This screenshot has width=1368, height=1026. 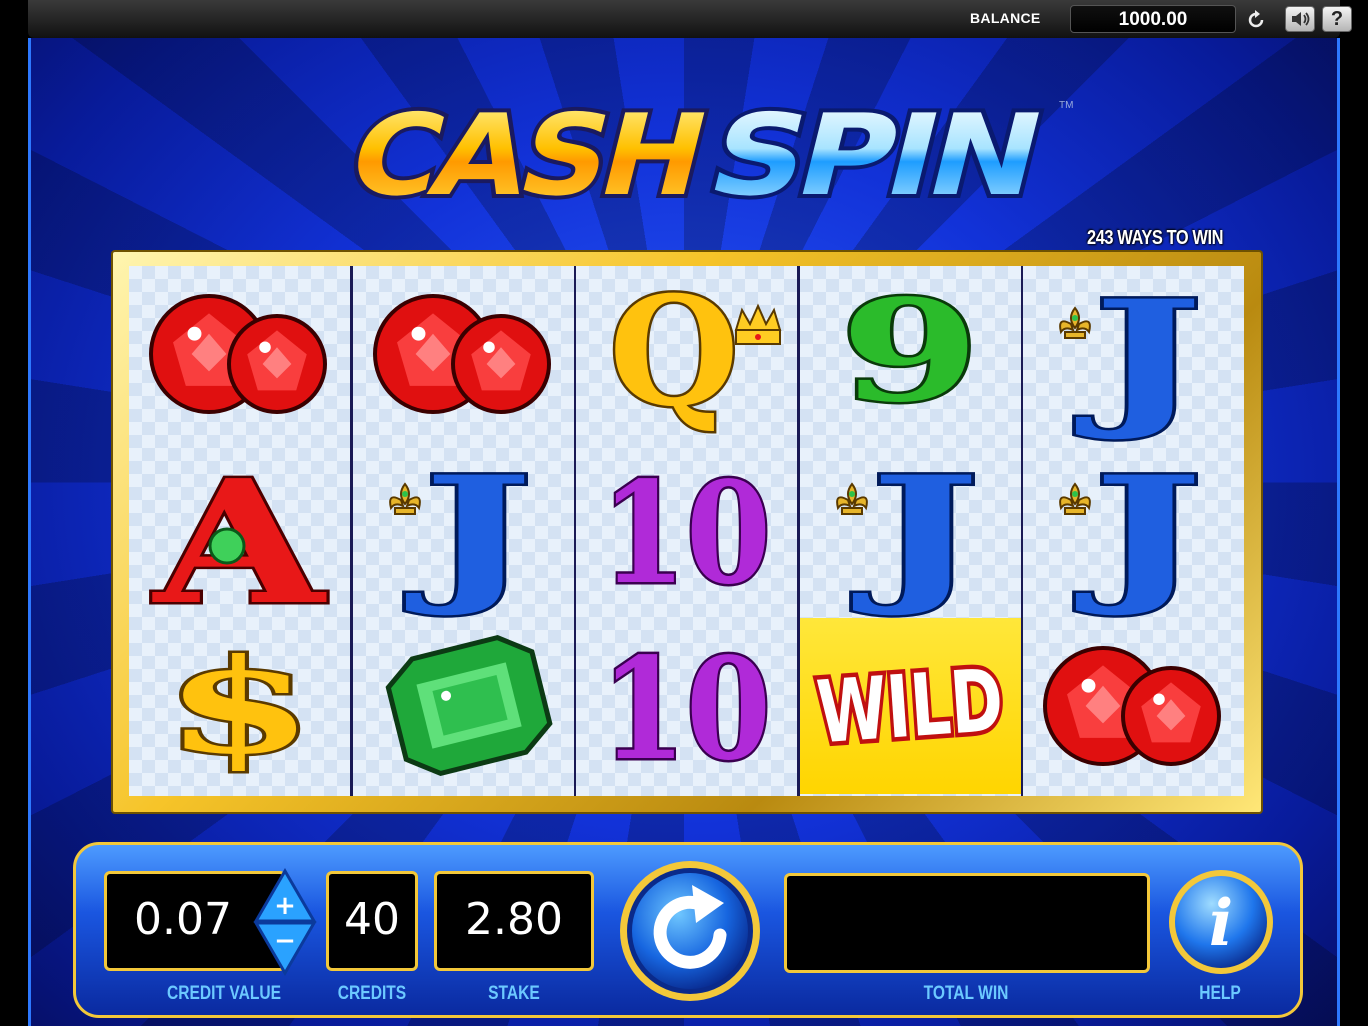 I want to click on balance-label: BALANCE, so click(x=1005, y=18).